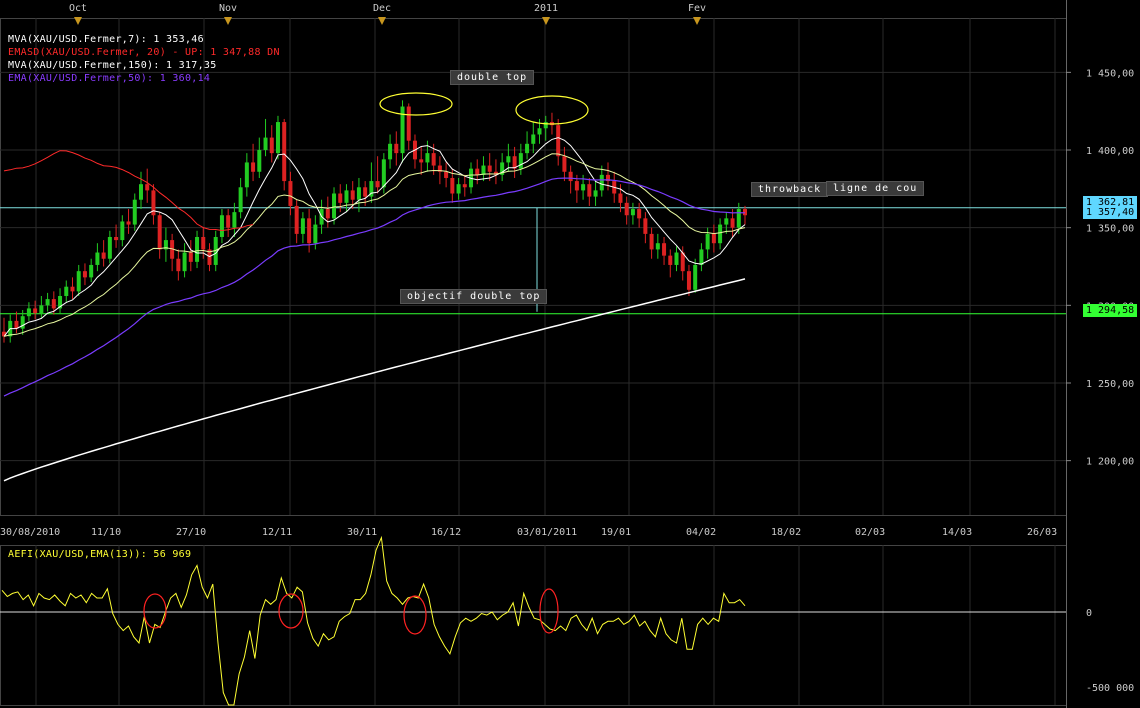 Image resolution: width=1140 pixels, height=708 pixels. I want to click on y-tick-label: 1 200,00, so click(1110, 462).